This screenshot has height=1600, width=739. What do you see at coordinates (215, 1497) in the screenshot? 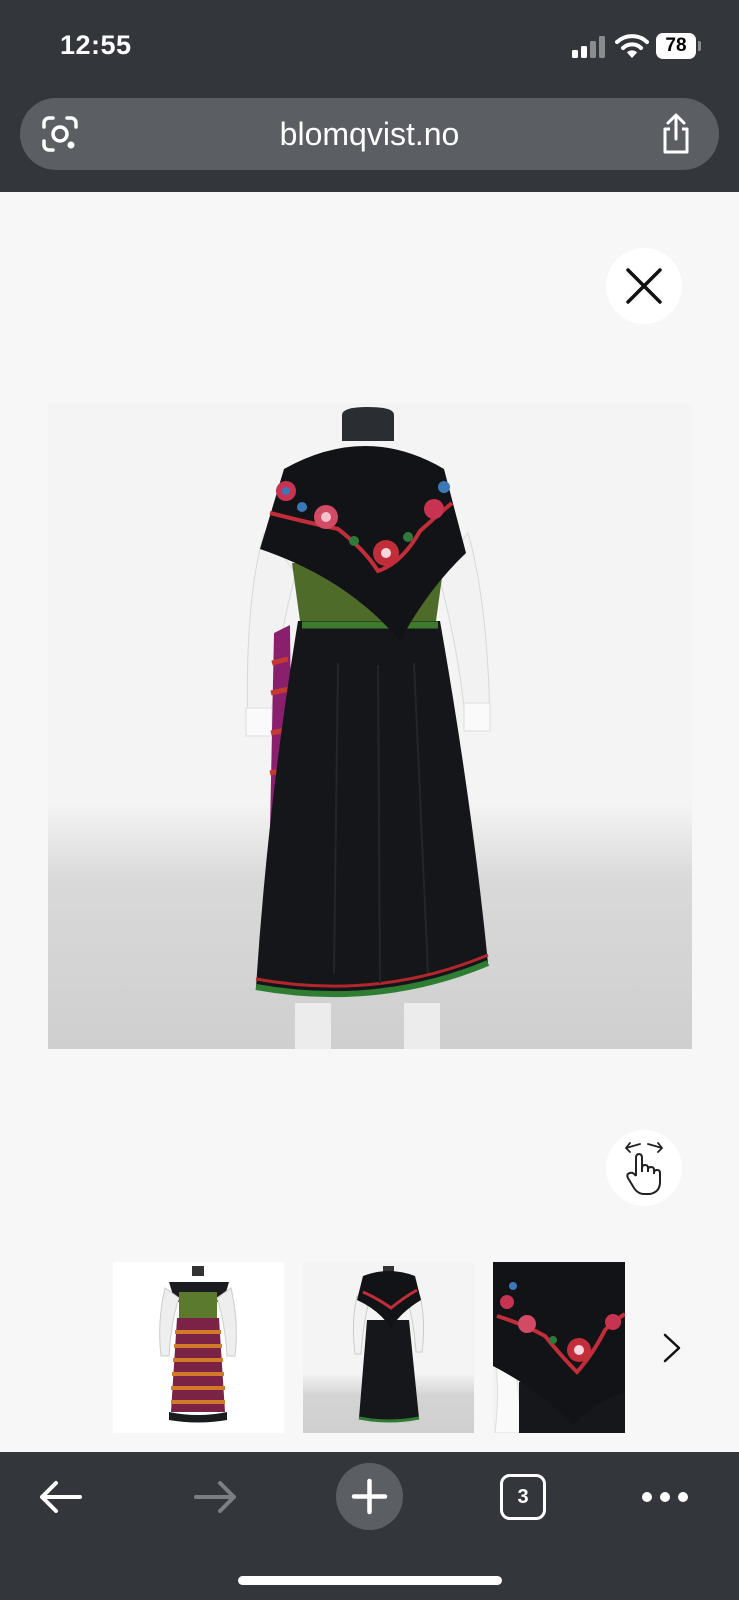
I see `forward-arrow-icon` at bounding box center [215, 1497].